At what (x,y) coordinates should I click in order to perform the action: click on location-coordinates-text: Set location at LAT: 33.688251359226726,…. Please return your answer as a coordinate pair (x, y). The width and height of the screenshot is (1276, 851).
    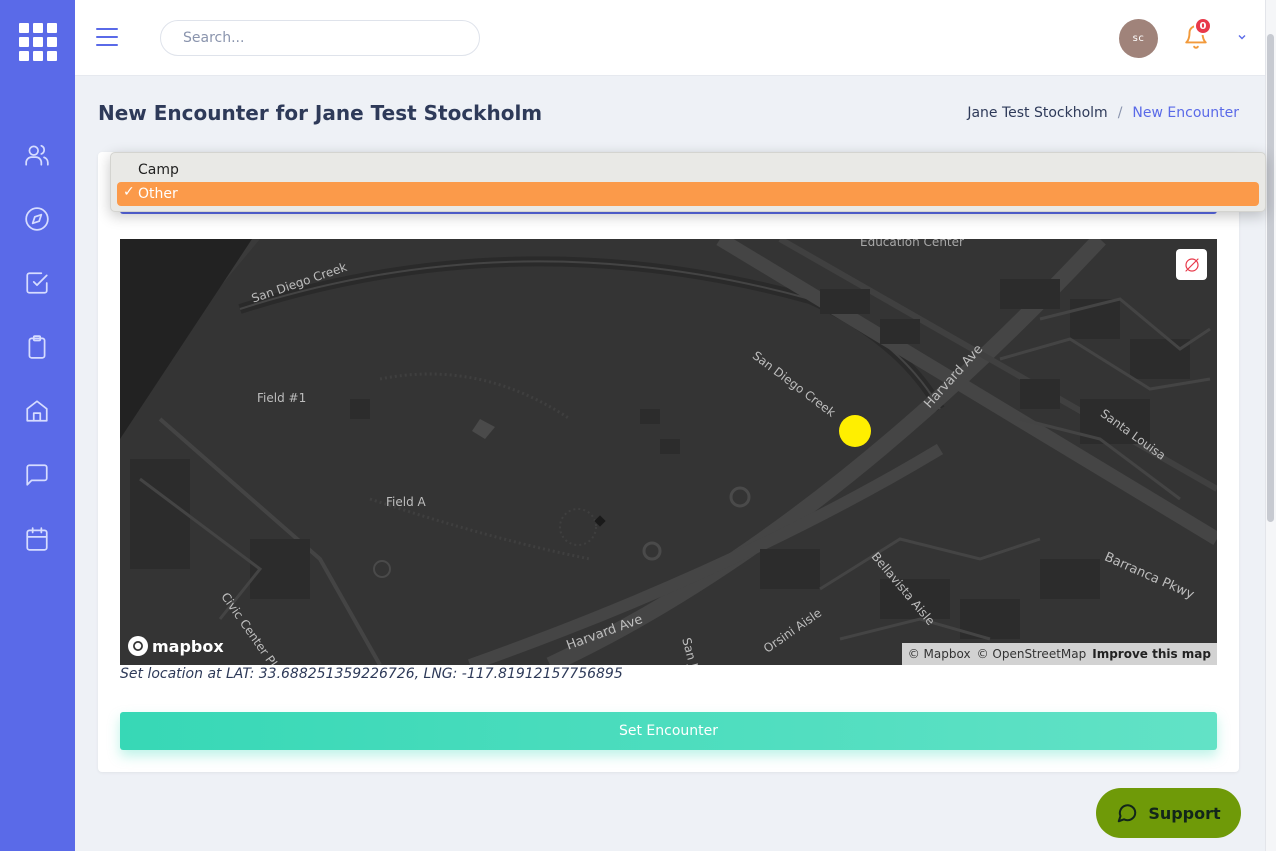
    Looking at the image, I should click on (371, 674).